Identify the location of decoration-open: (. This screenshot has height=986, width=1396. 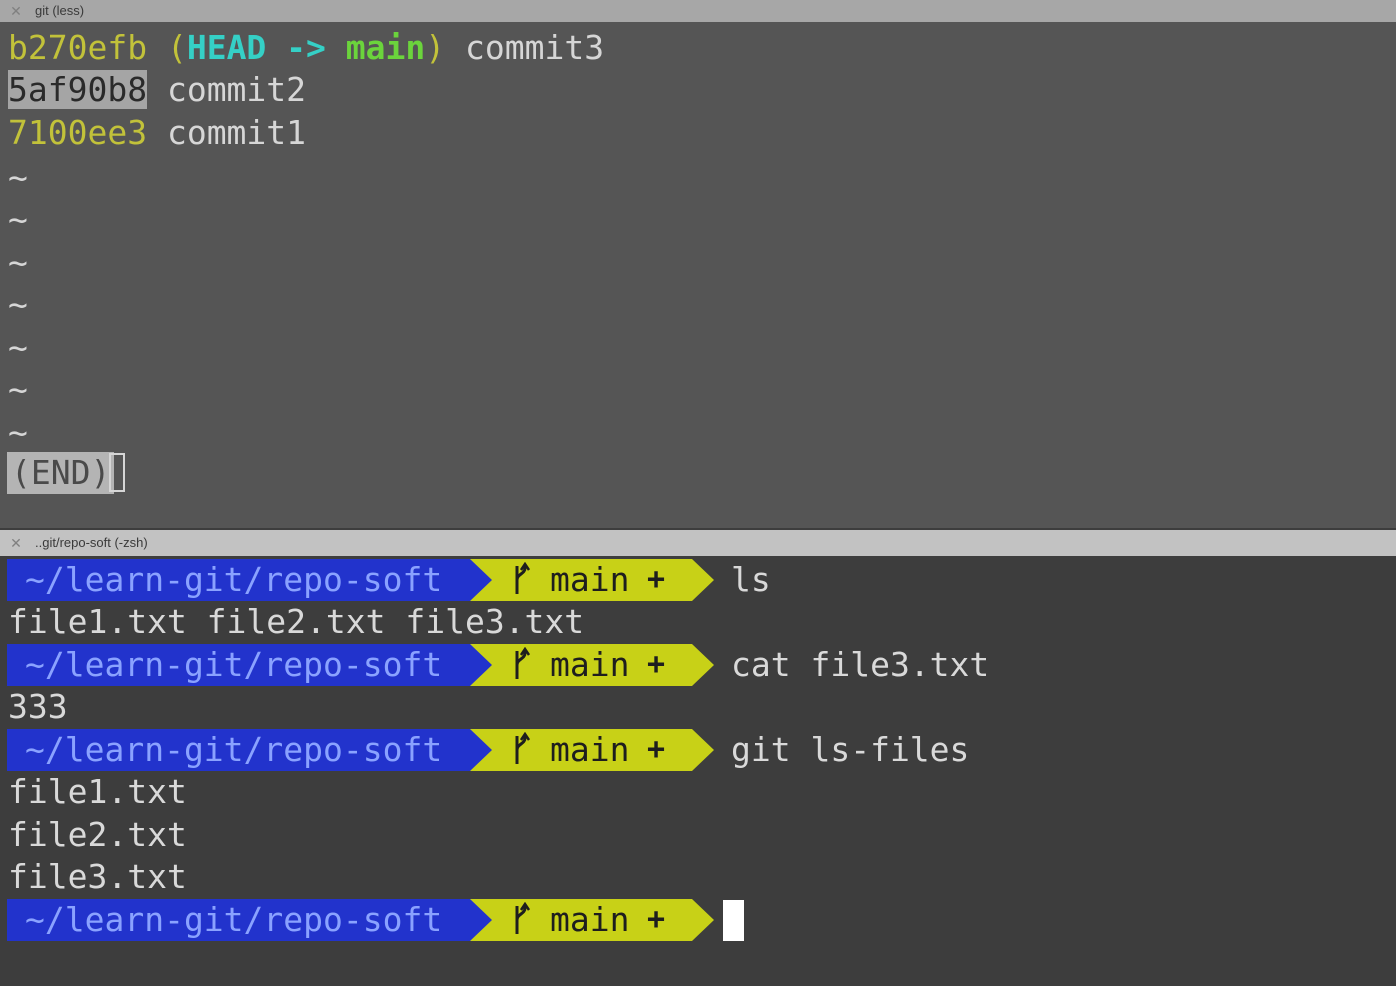
(176, 47).